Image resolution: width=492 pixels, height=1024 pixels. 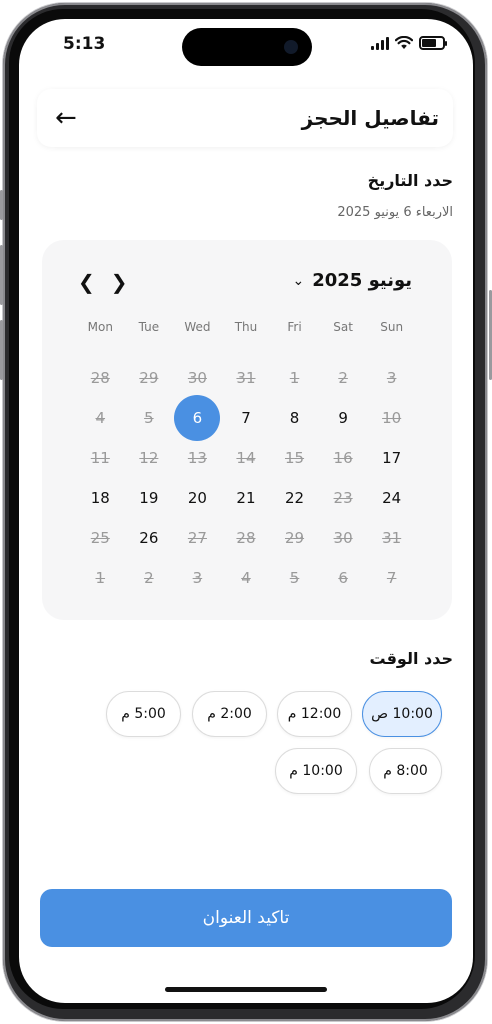 I want to click on calendar-day: 27, so click(x=197, y=538).